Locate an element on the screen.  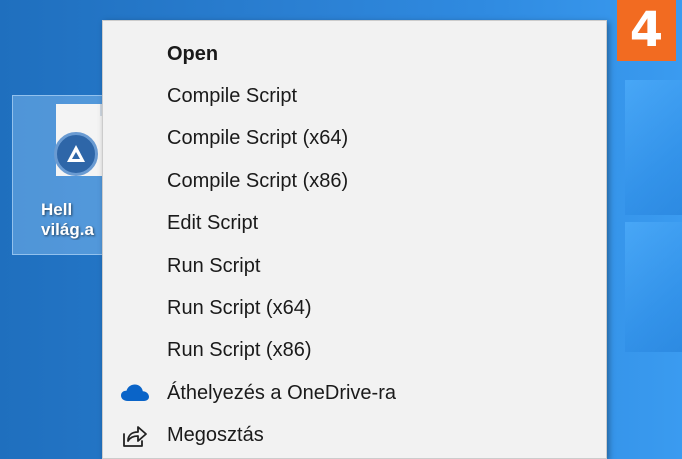
share-icon is located at coordinates (135, 436).